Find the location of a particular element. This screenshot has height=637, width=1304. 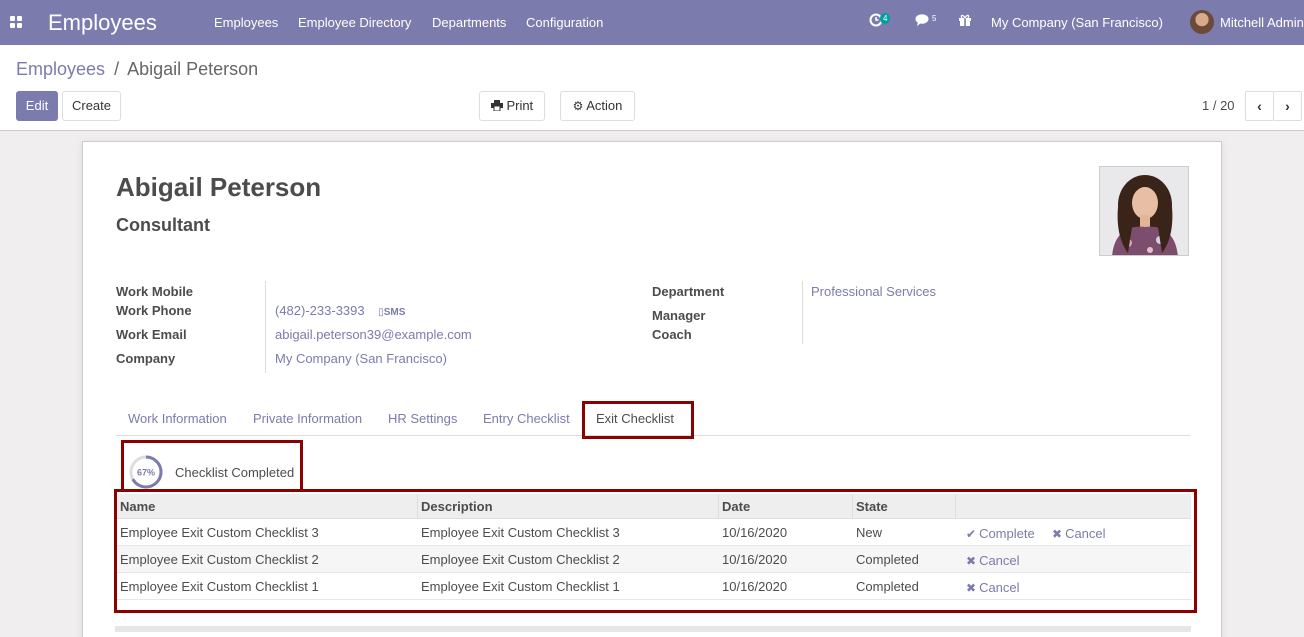

breadcrumb: Employees / Abigail Peterson is located at coordinates (137, 69).